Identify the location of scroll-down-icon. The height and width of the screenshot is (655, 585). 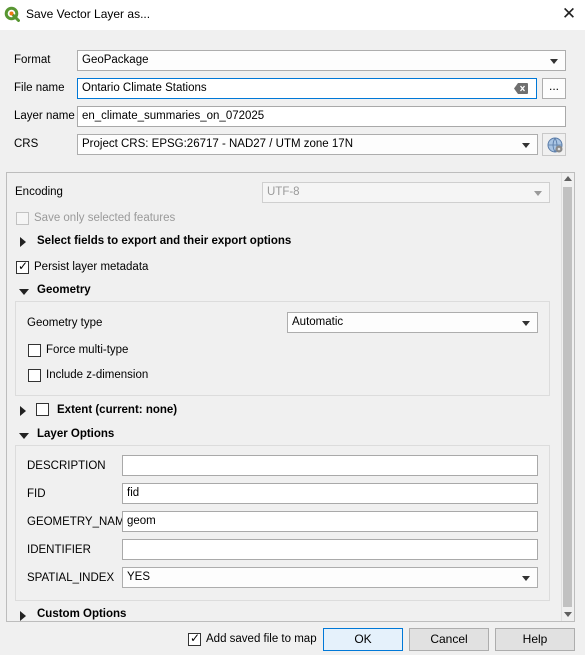
(568, 614).